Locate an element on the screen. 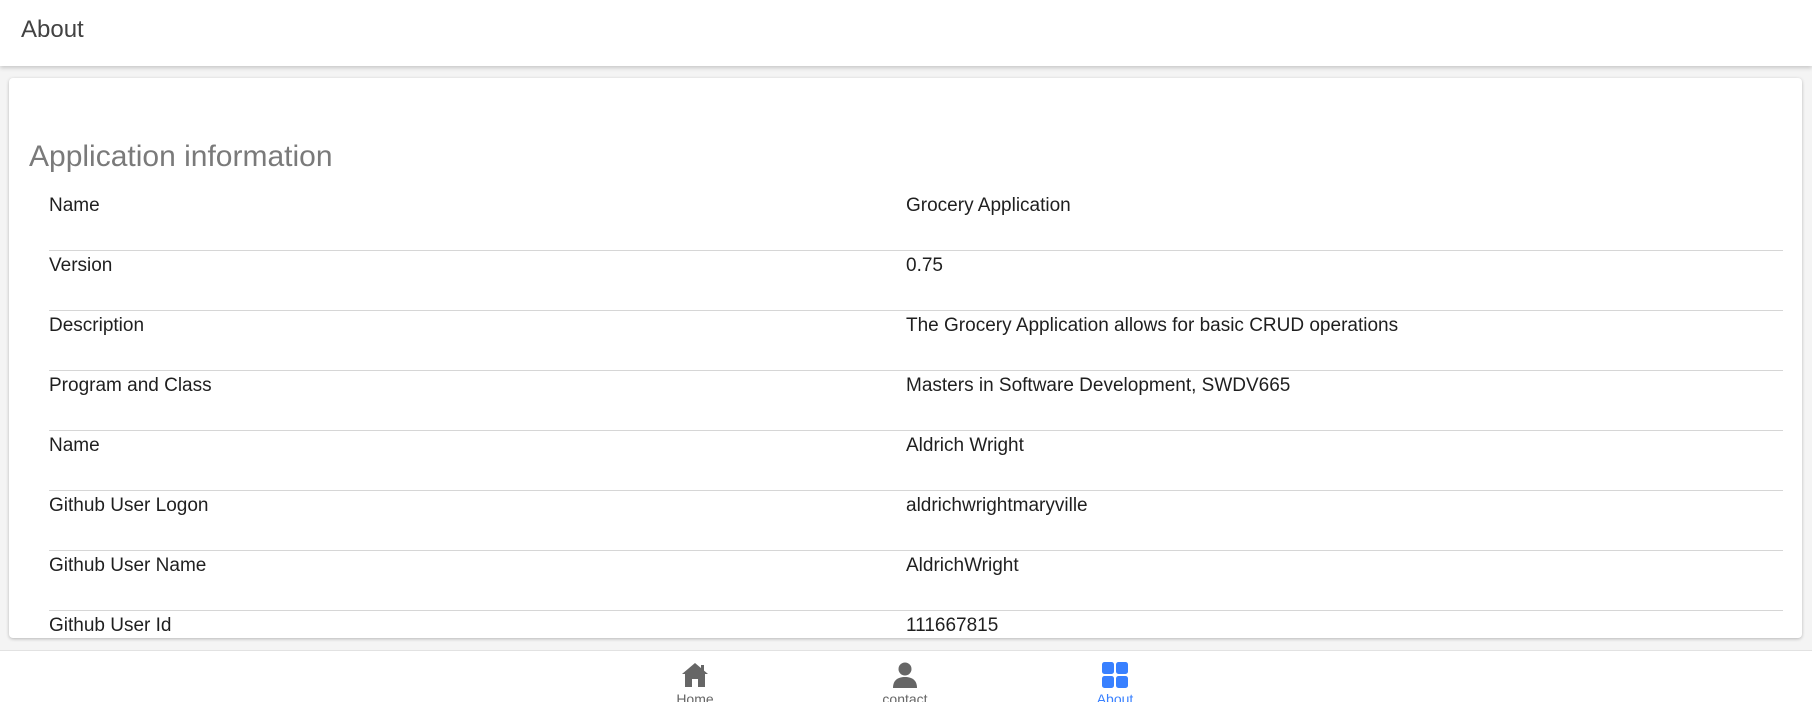 This screenshot has width=1812, height=702. tab-contact-label: contact is located at coordinates (905, 696).